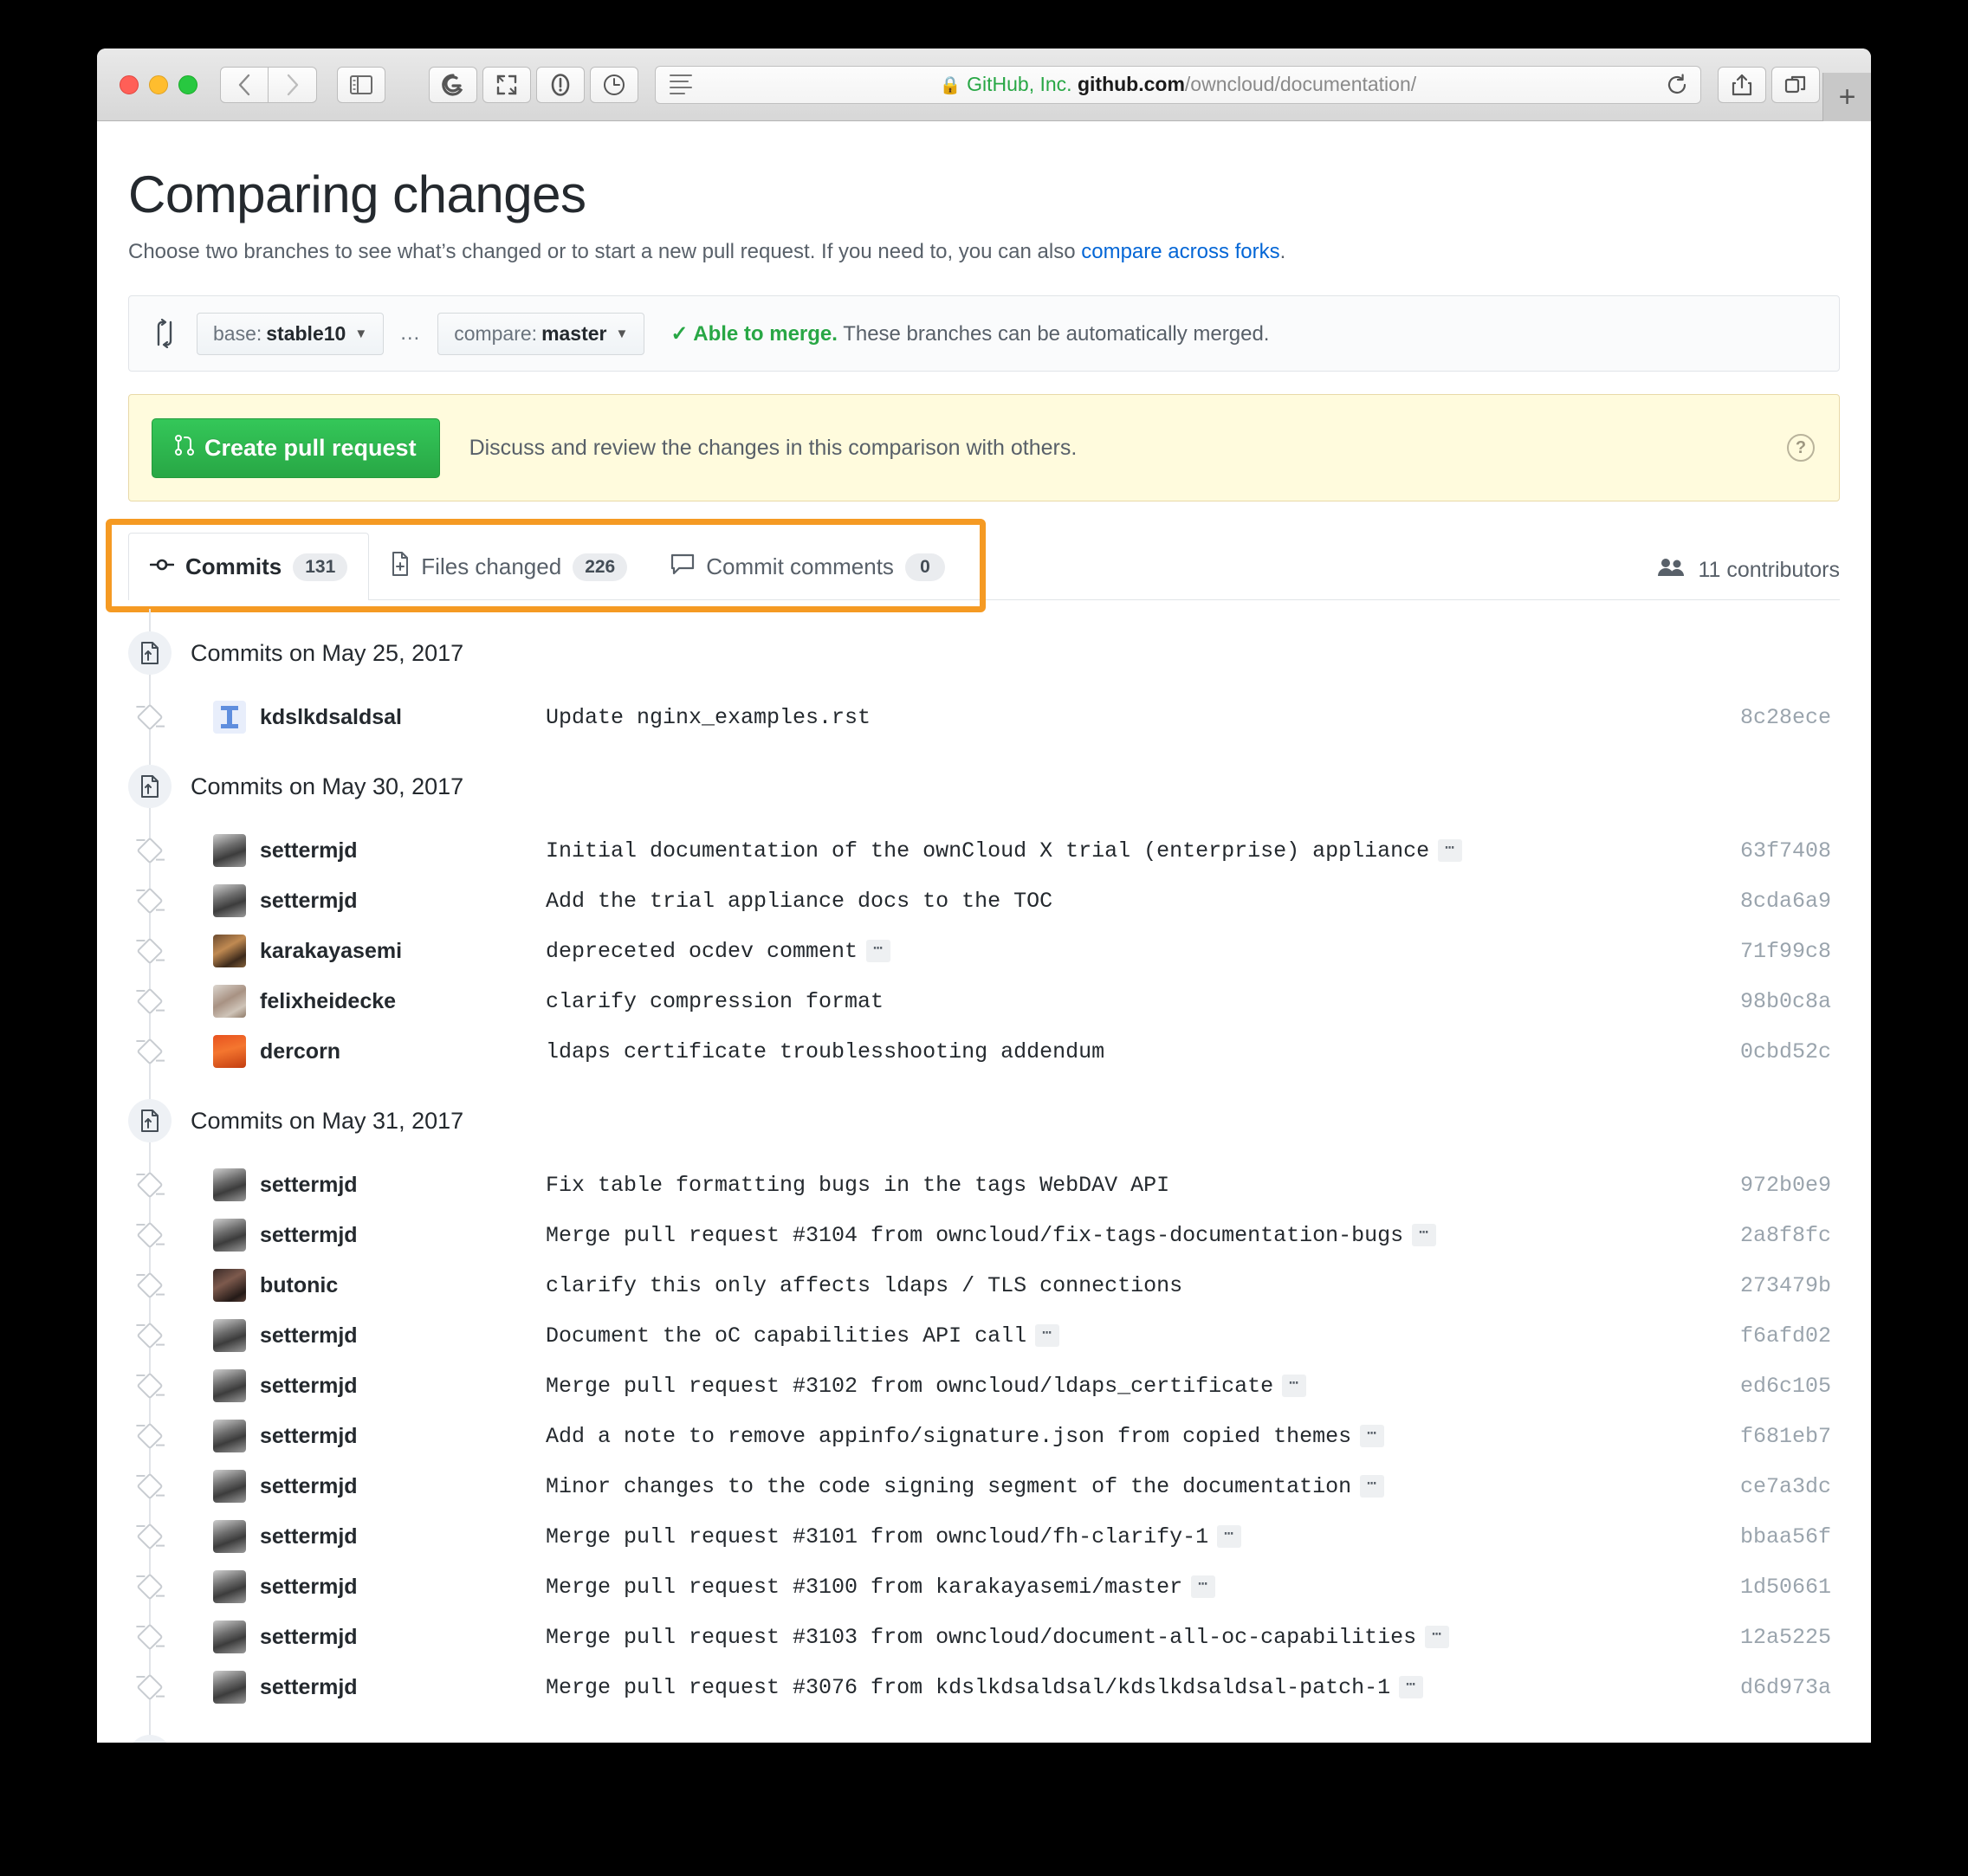 This screenshot has height=1876, width=1968. I want to click on commit-sha: 1d50661, so click(1790, 1587).